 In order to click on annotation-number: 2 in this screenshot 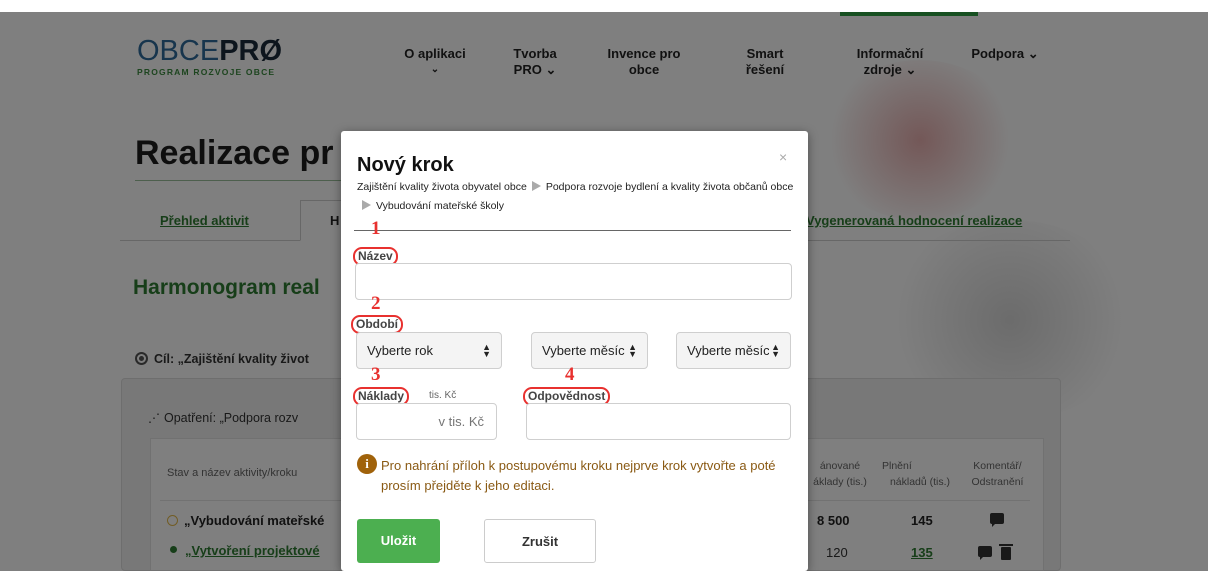, I will do `click(376, 303)`.